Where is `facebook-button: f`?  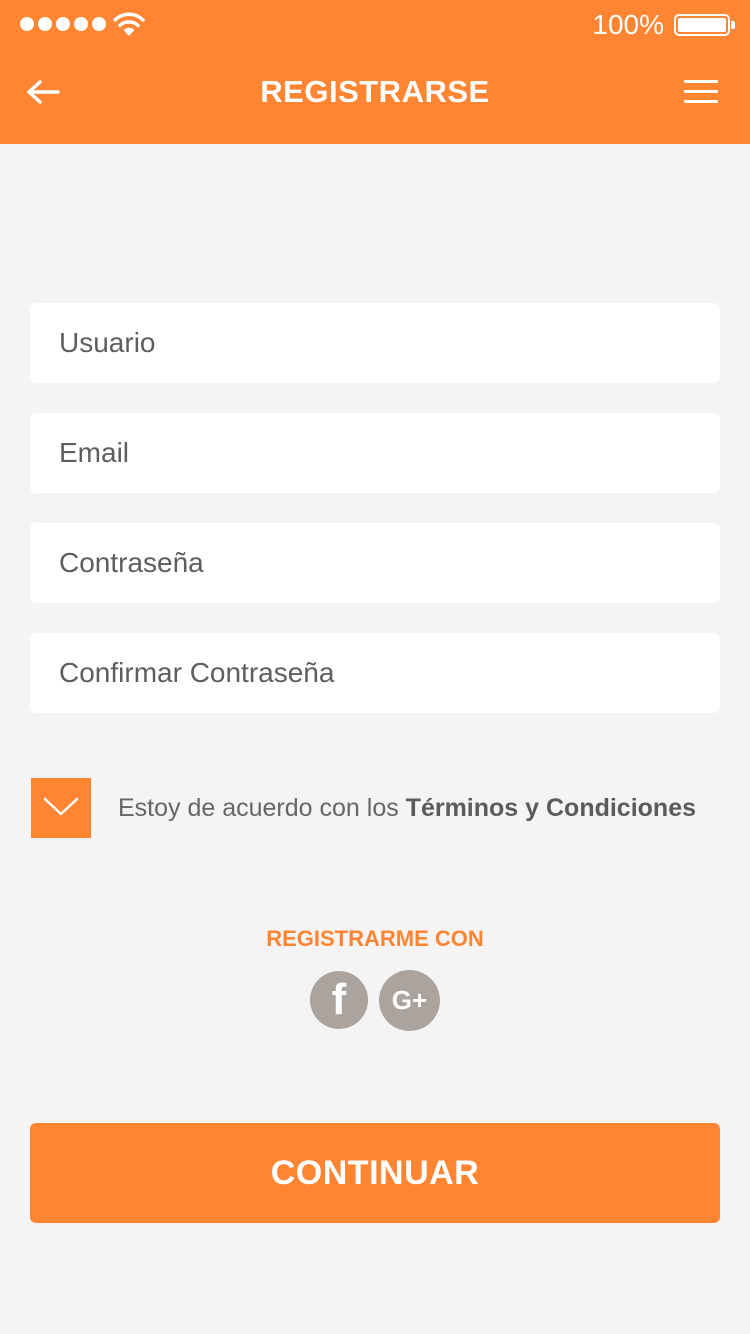
facebook-button: f is located at coordinates (339, 1000).